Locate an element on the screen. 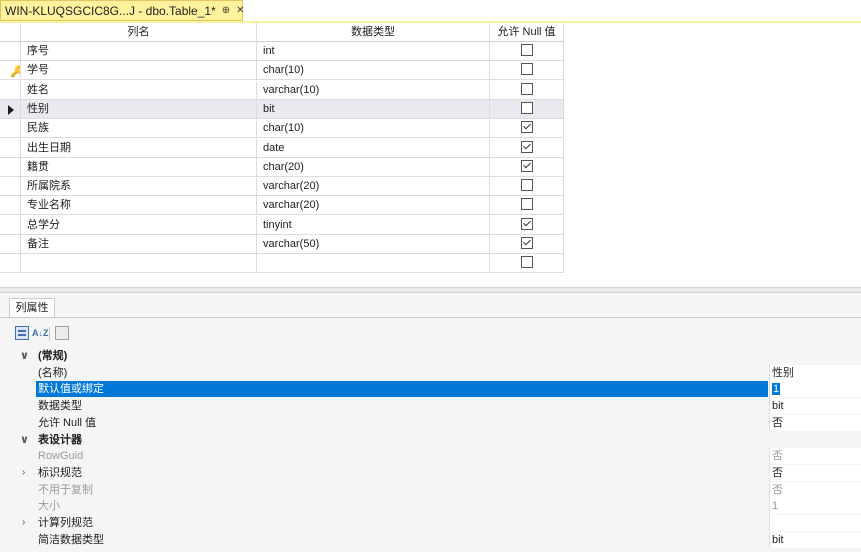  column-name-cell: 总学分 is located at coordinates (139, 225).